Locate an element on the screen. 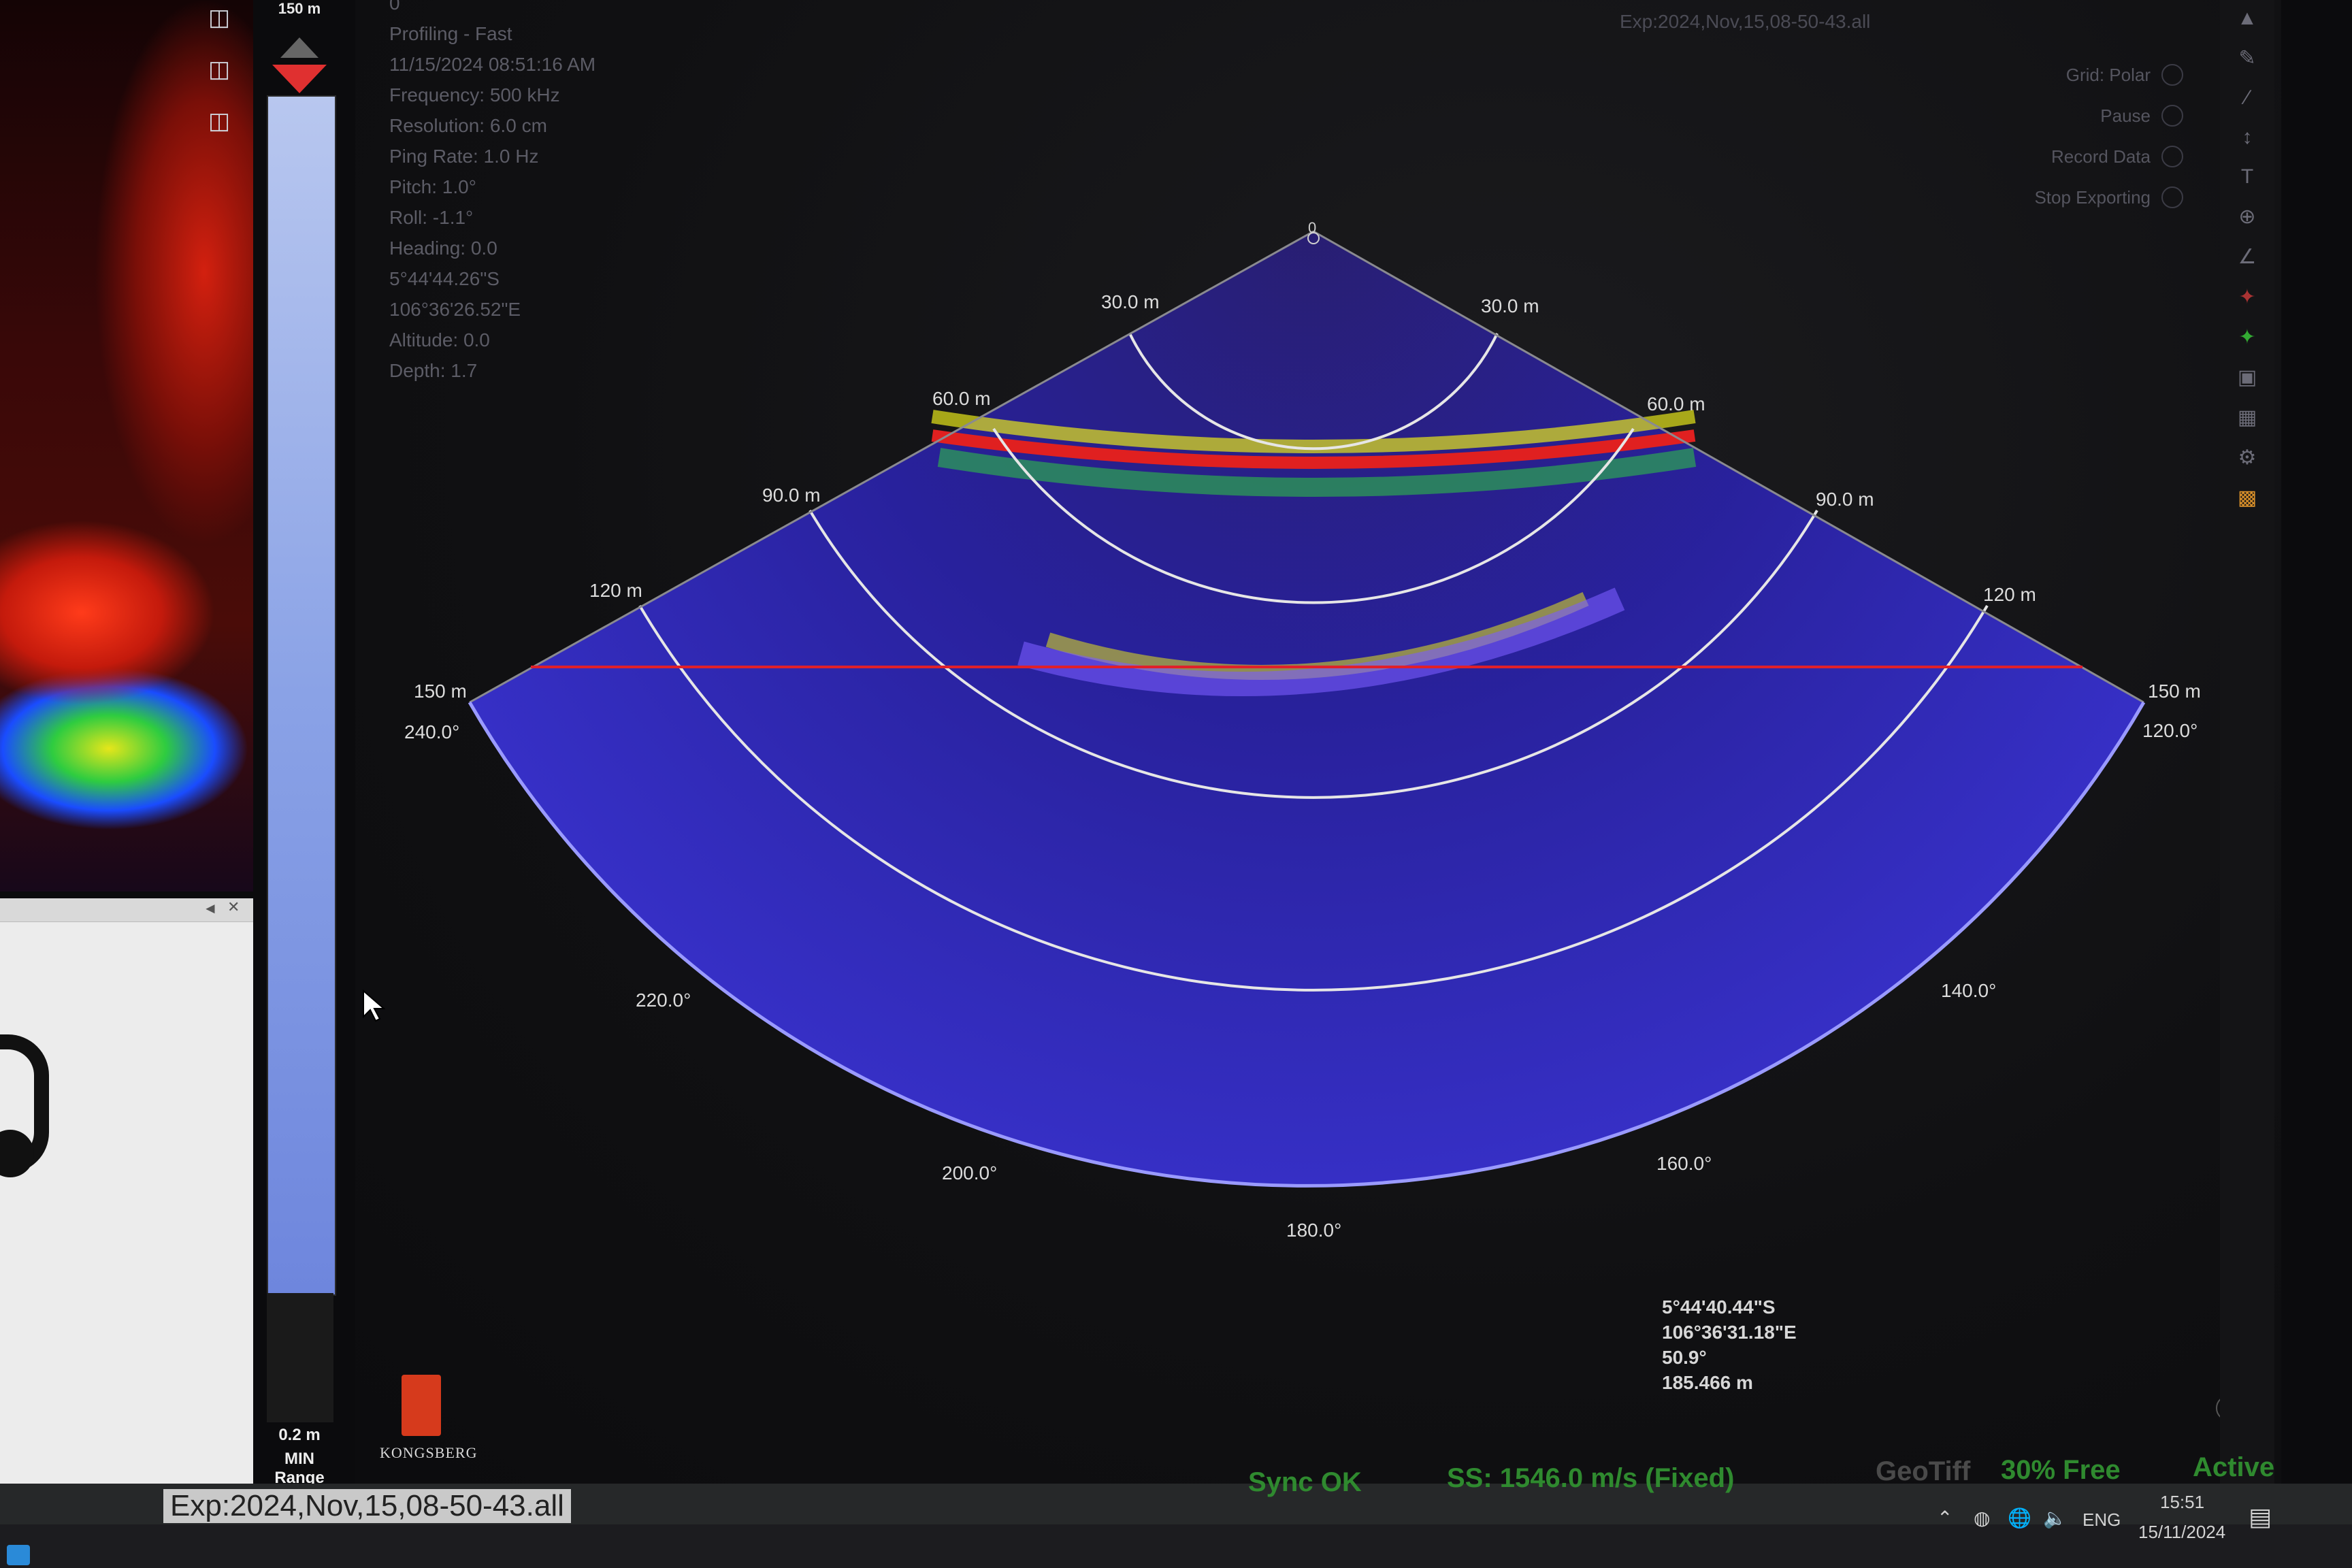 The width and height of the screenshot is (2352, 1568). export-tool-icon: ▩ is located at coordinates (2247, 498).